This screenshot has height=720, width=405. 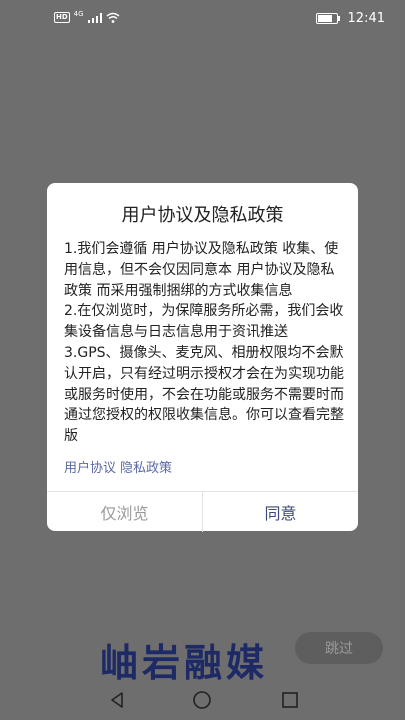 What do you see at coordinates (202, 20) in the screenshot?
I see `status-bar: HD 4G 12:41` at bounding box center [202, 20].